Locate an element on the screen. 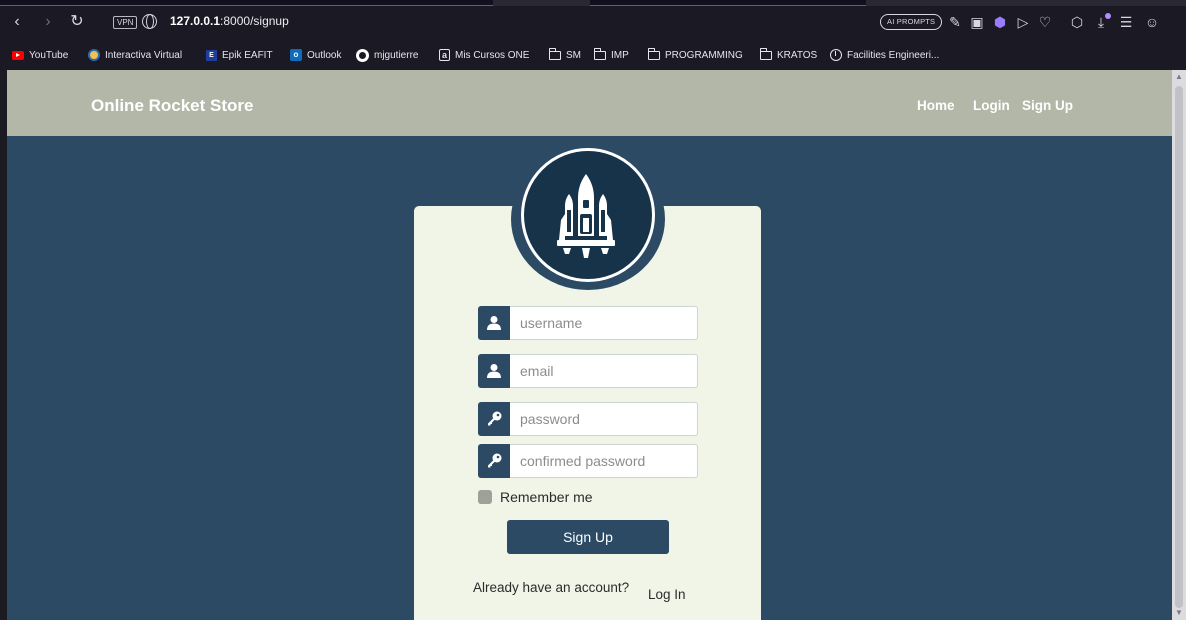  shield-icon: ⬢ is located at coordinates (1000, 22).